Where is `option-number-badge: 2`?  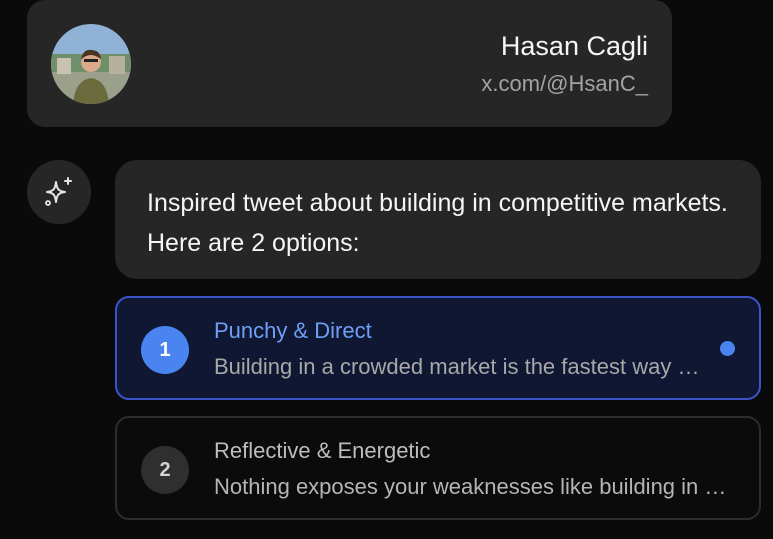
option-number-badge: 2 is located at coordinates (165, 470).